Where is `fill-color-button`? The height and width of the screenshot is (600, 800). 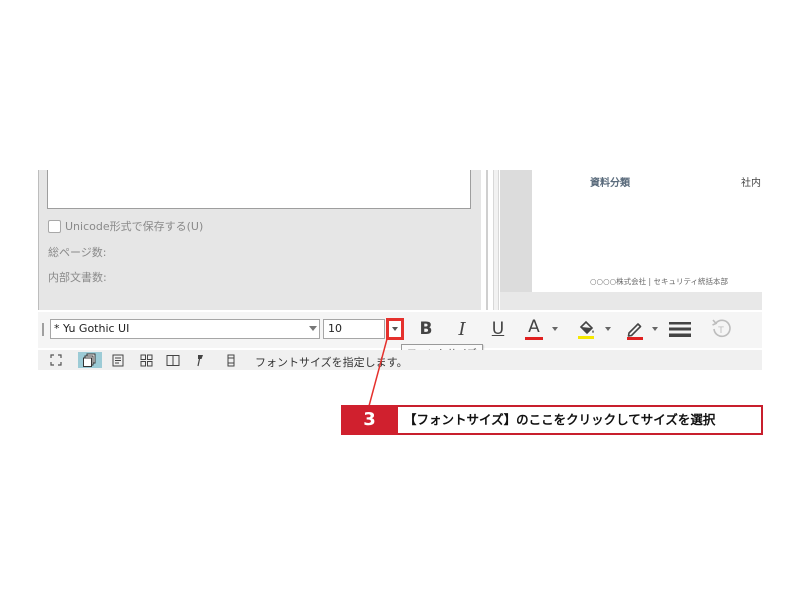 fill-color-button is located at coordinates (586, 329).